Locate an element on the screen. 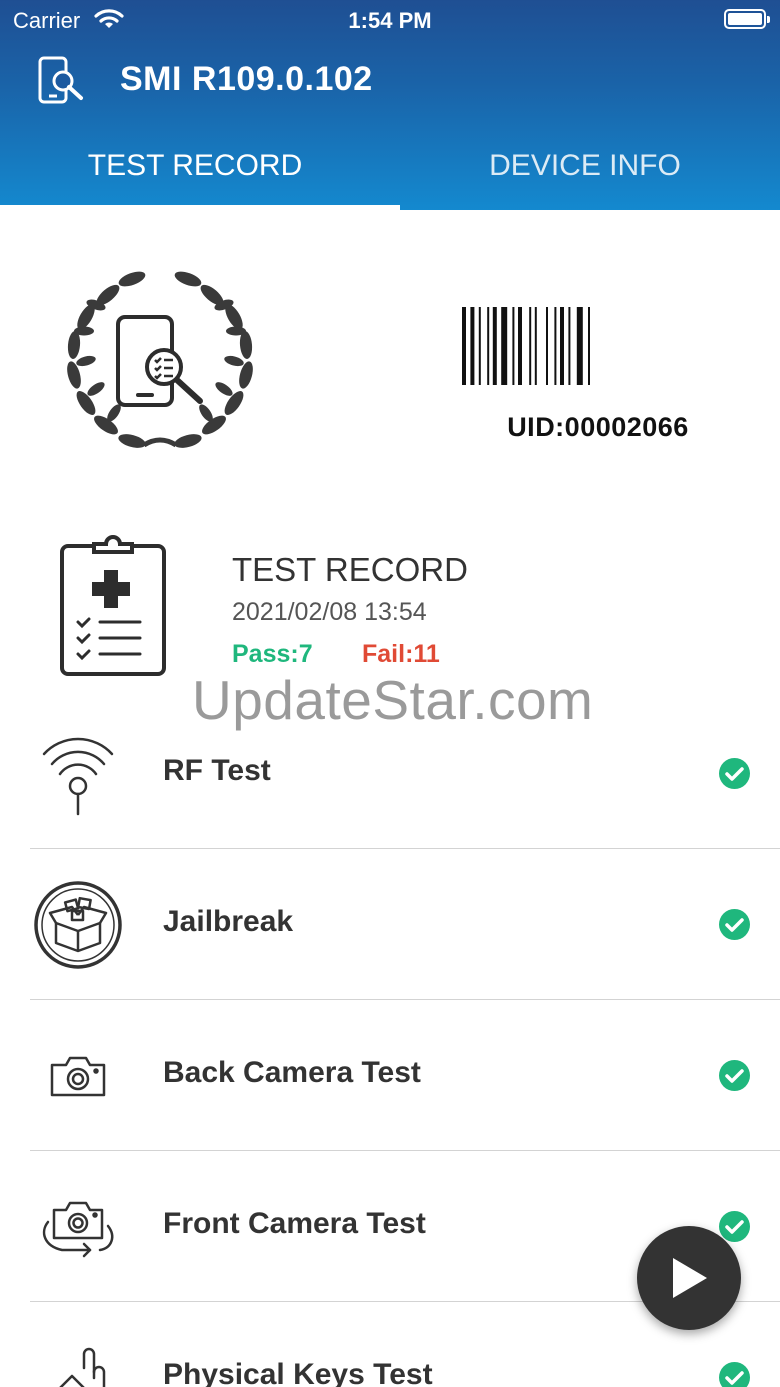  test-row-jailbreak: Jailbreak is located at coordinates (390, 924).